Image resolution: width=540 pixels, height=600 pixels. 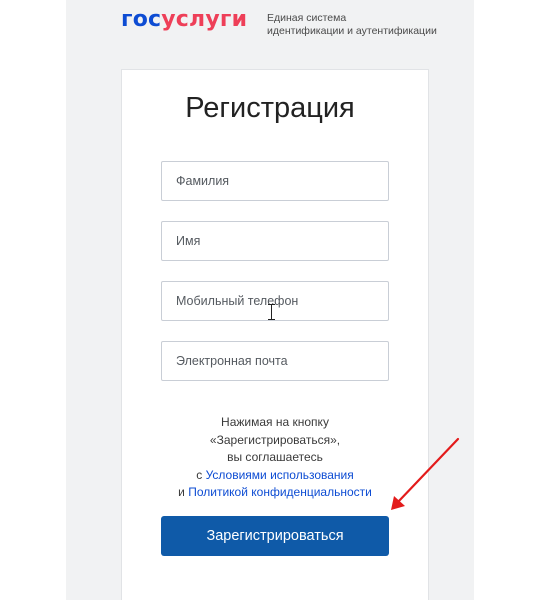 I want to click on logo-part-gos: гос, so click(x=141, y=19).